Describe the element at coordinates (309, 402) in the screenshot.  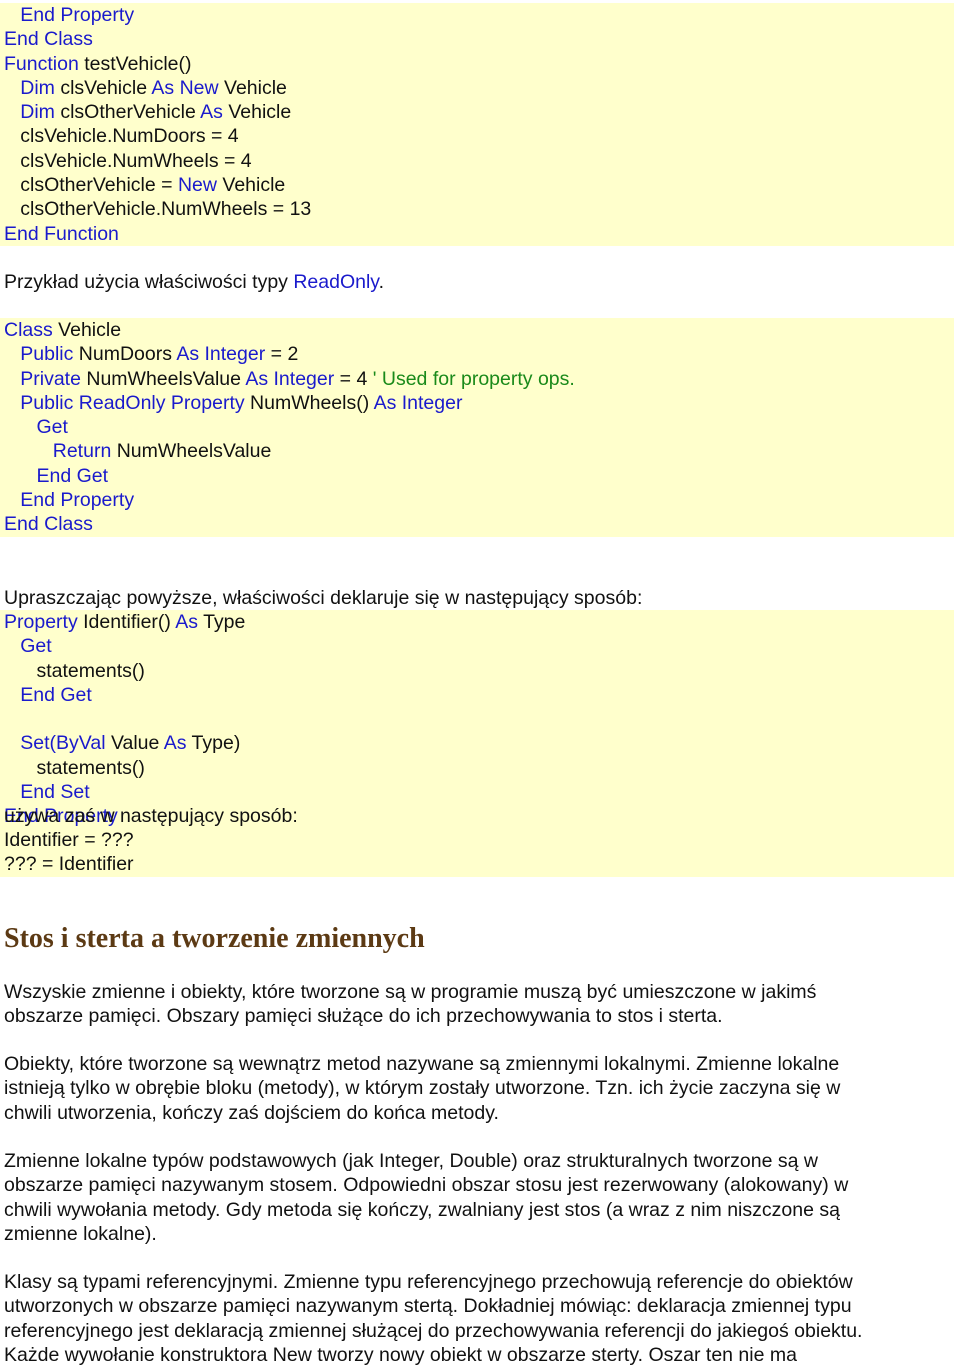
I see `text-token: NumWheels()` at that location.